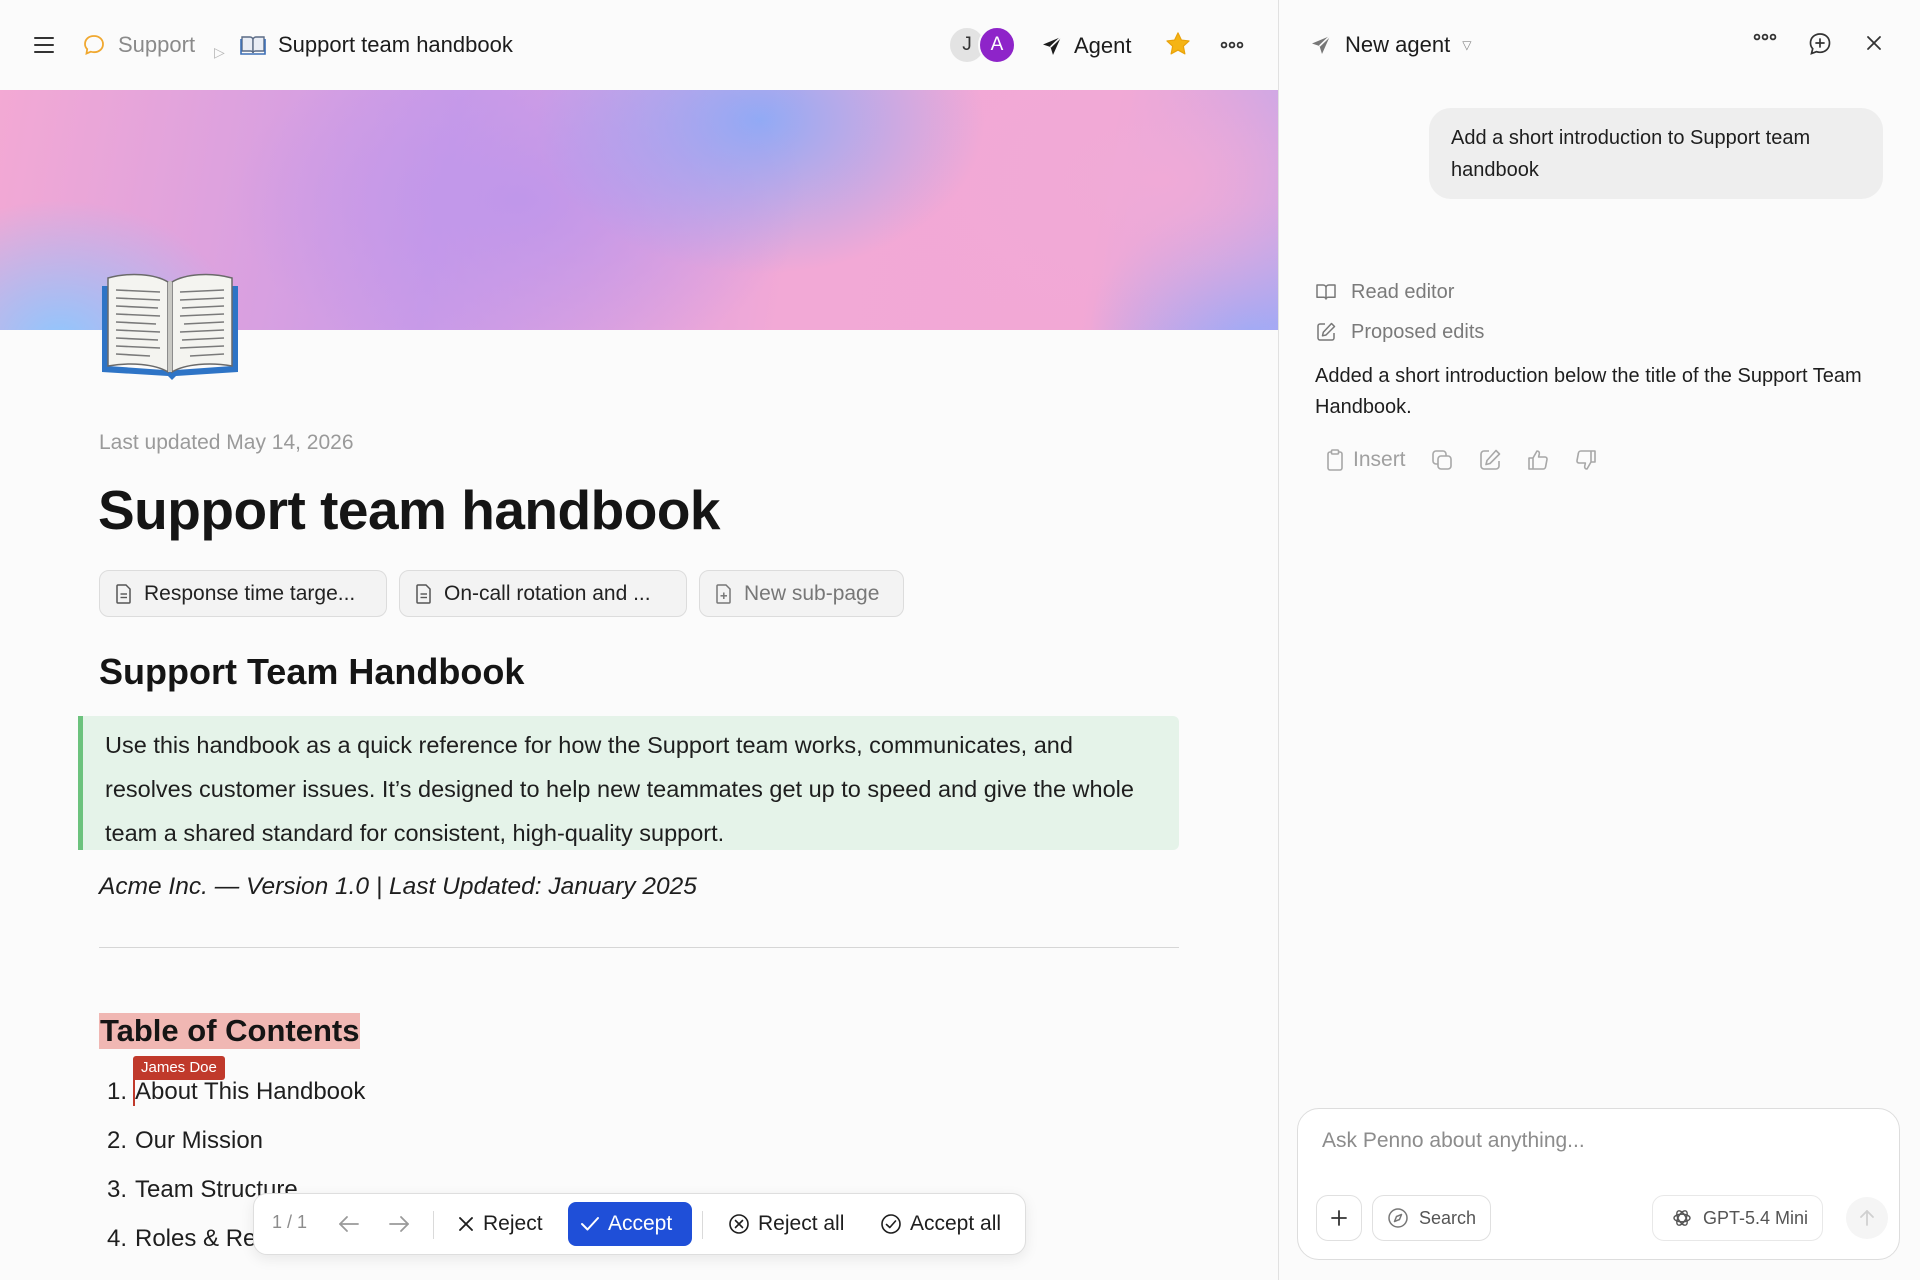  I want to click on openai-icon, so click(1682, 1218).